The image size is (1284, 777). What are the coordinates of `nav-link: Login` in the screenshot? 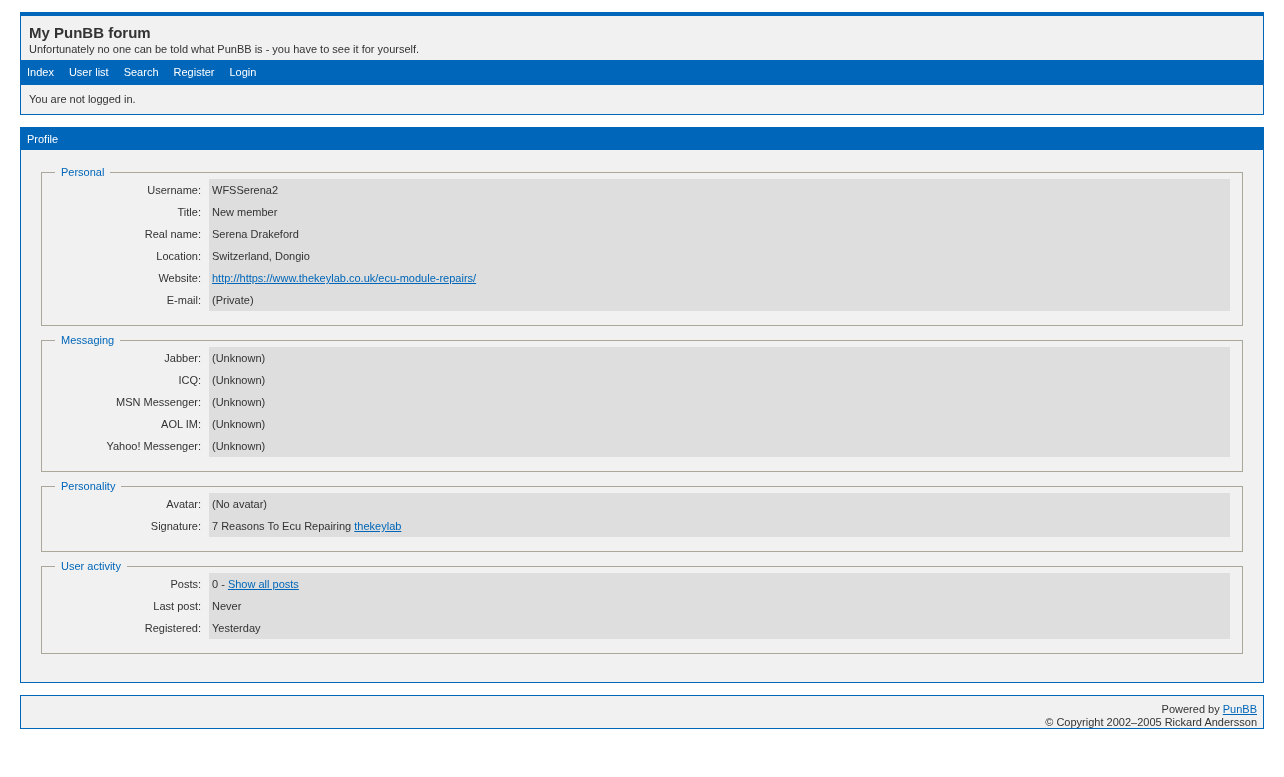 It's located at (243, 72).